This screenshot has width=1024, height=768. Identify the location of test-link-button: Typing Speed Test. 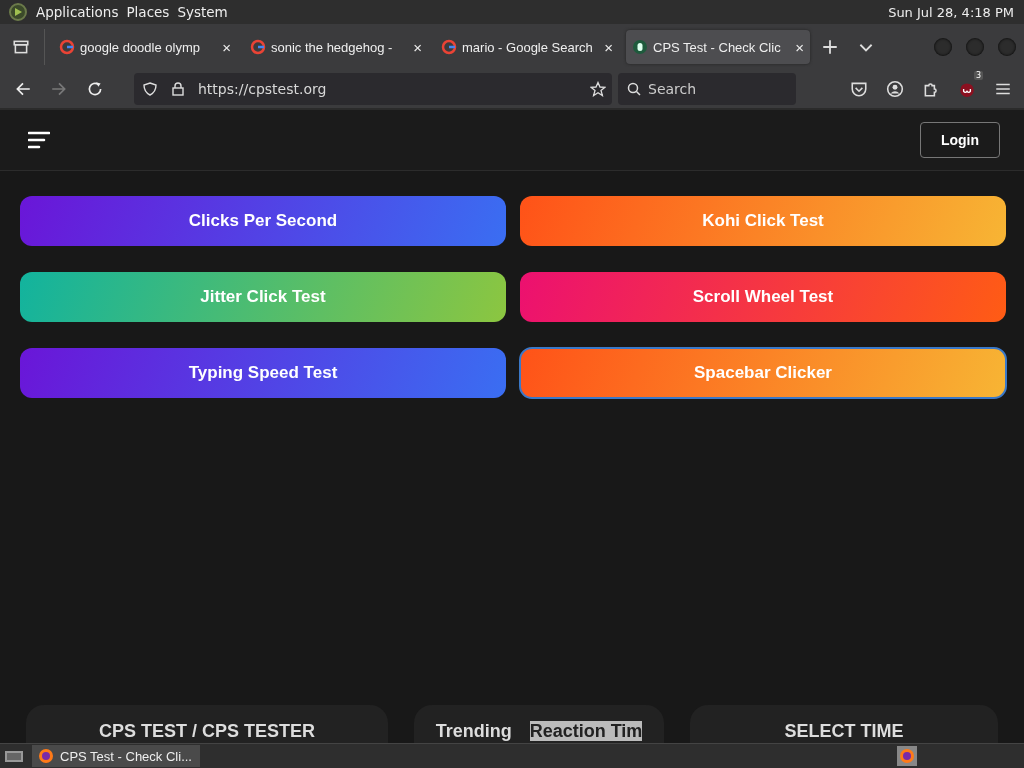
(263, 373).